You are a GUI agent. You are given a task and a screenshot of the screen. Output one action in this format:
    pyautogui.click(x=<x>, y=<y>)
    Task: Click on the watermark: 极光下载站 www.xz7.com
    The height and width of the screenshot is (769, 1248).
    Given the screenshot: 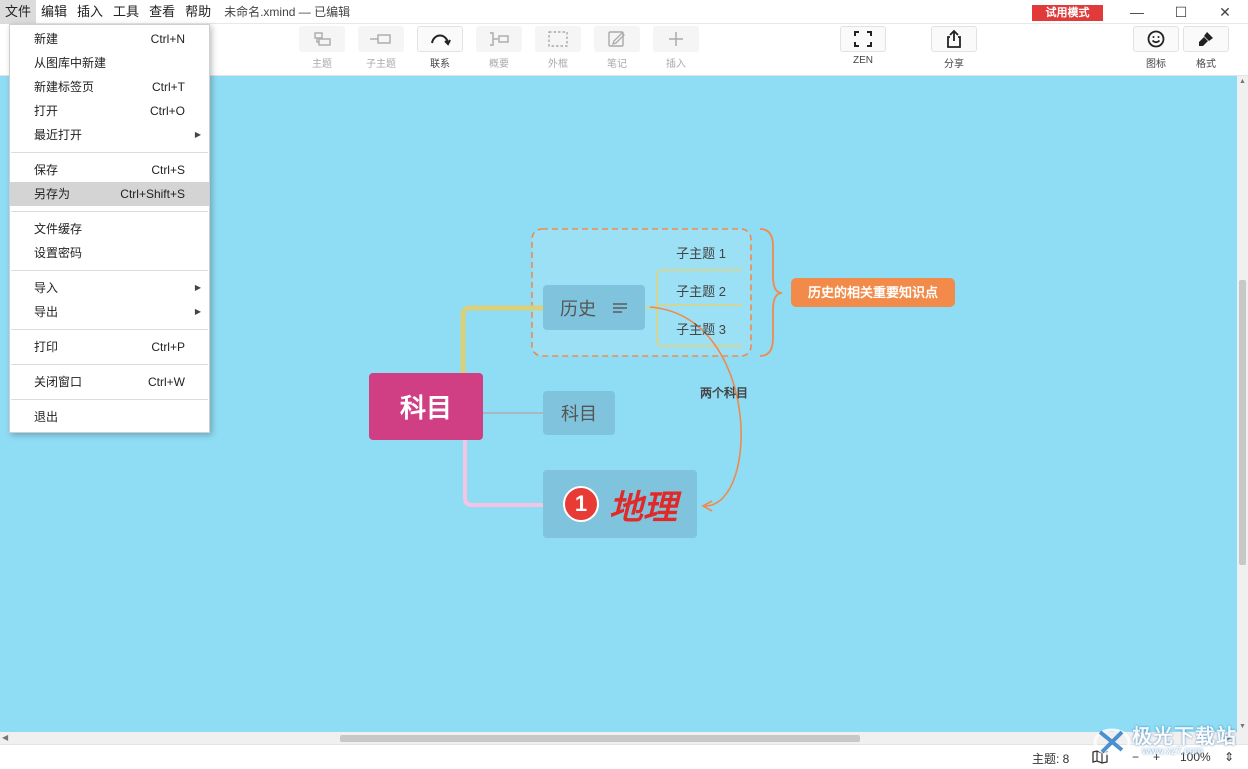 What is the action you would take?
    pyautogui.click(x=1167, y=741)
    